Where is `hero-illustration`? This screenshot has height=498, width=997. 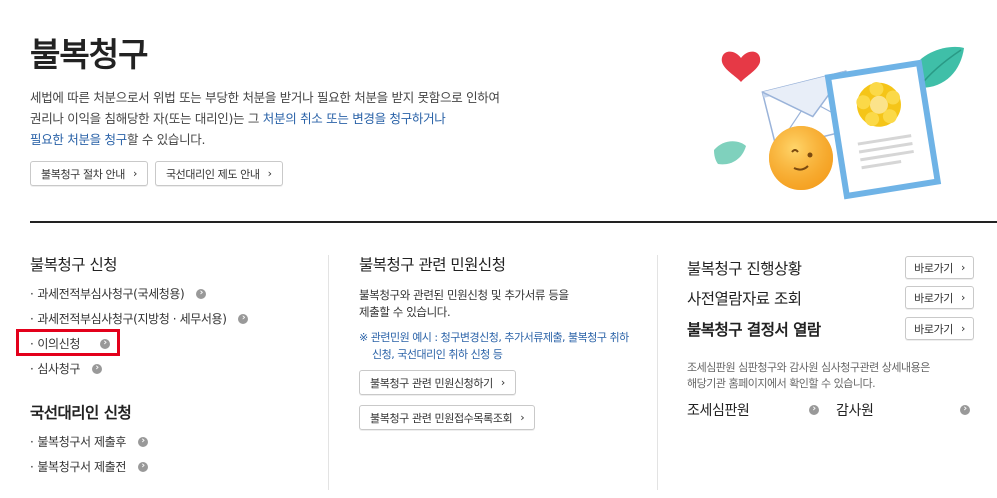 hero-illustration is located at coordinates (839, 123).